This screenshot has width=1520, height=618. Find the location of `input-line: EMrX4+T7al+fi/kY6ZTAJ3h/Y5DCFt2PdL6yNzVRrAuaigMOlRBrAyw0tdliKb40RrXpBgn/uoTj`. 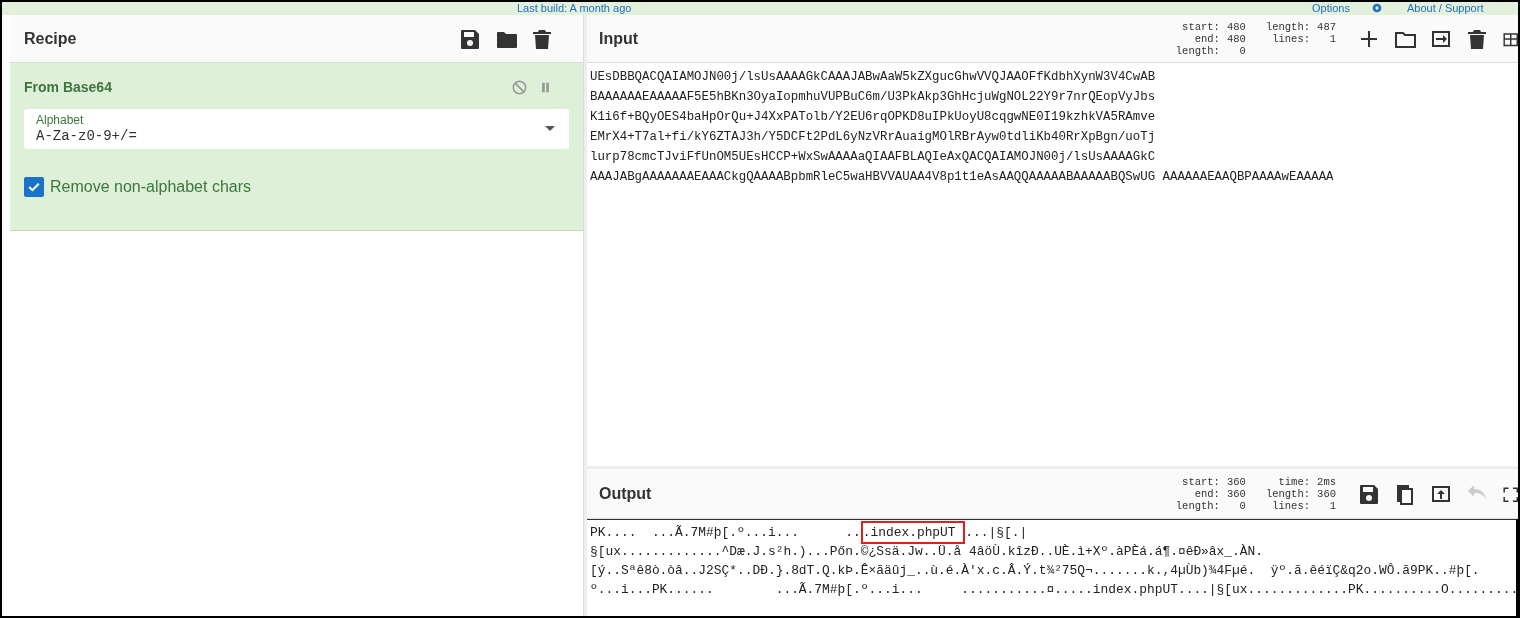

input-line: EMrX4+T7al+fi/kY6ZTAJ3h/Y5DCFt2PdL6yNzVRrAuaigMOlRBrAyw0tdliKb40RrXpBgn/uoTj is located at coordinates (873, 137).